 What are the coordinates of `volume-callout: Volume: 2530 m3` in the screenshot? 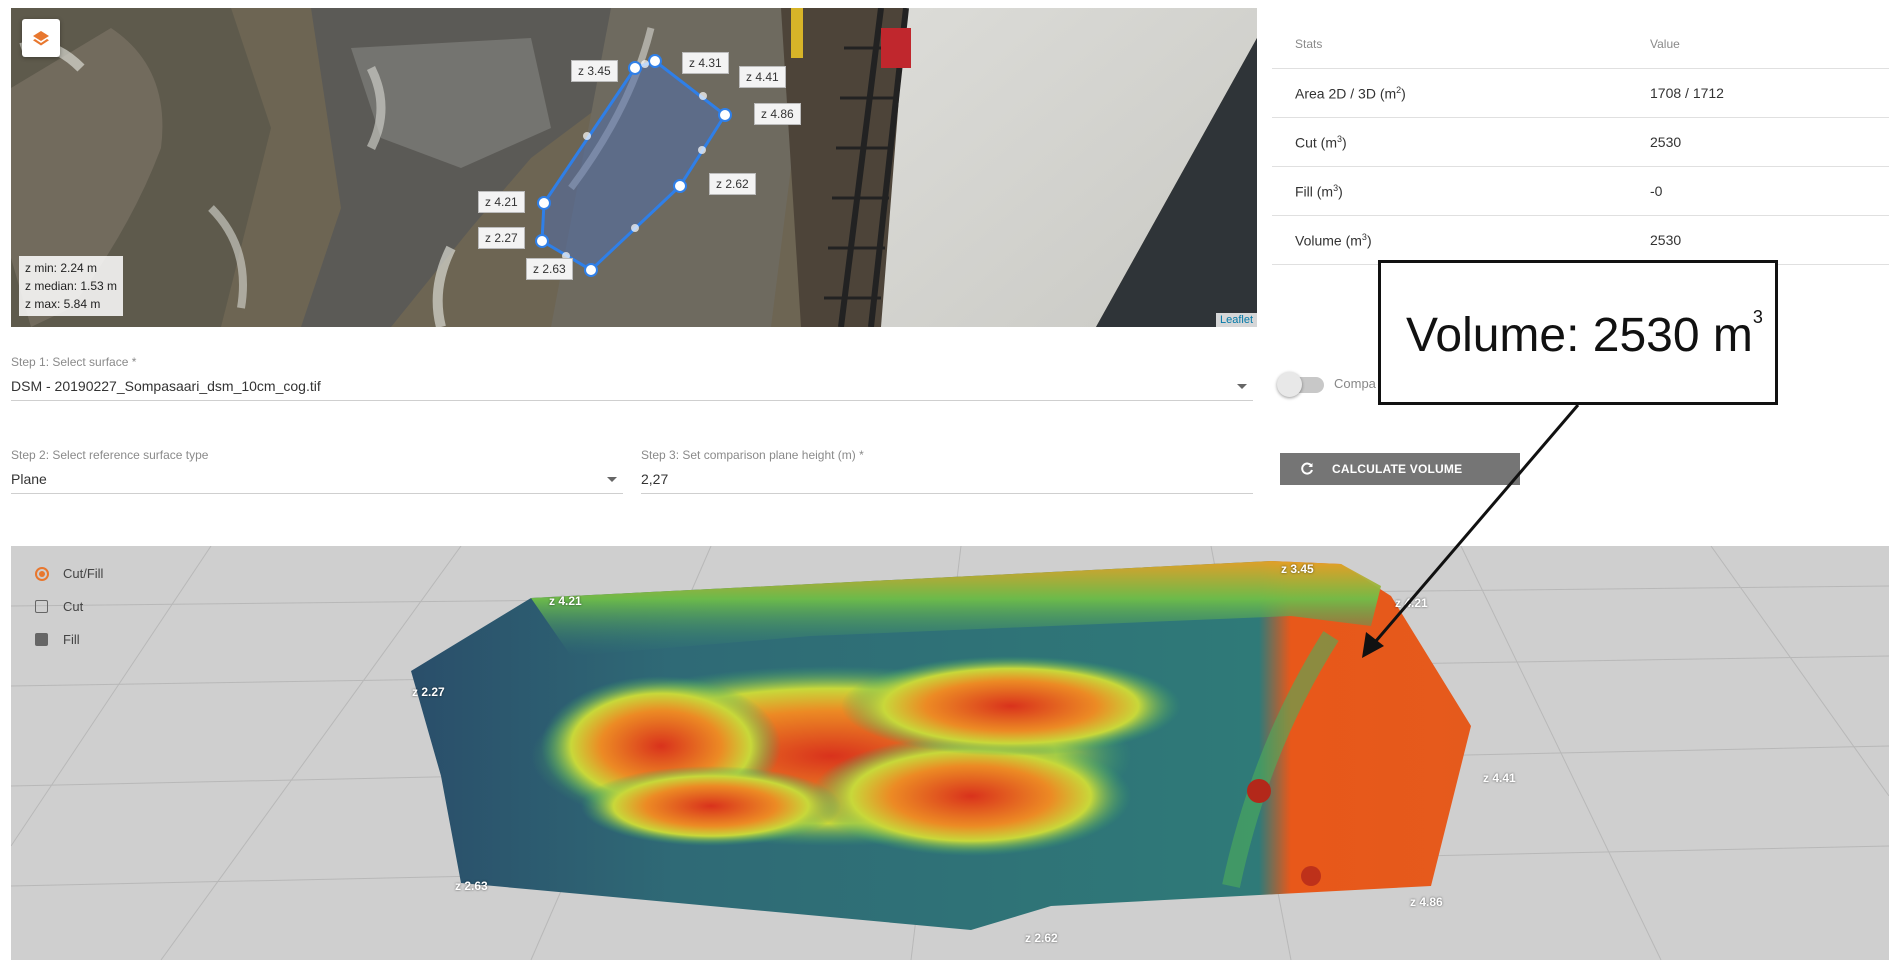 It's located at (1578, 332).